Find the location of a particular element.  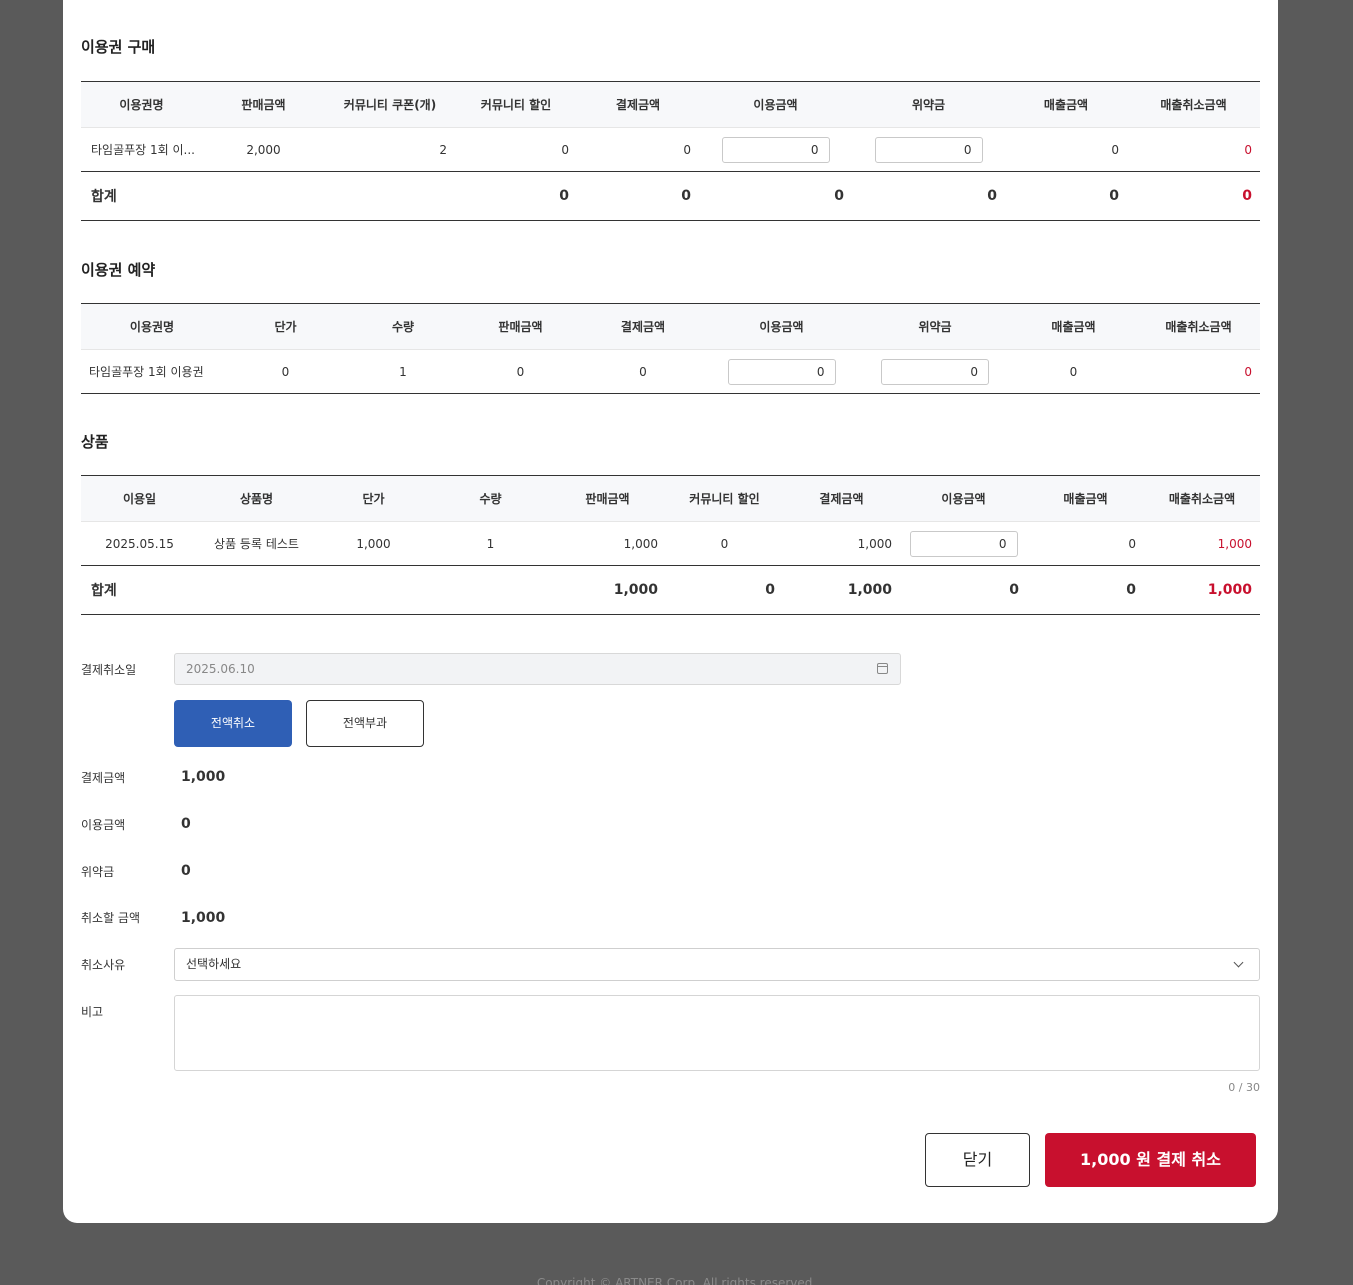

revenue-cancel-amount: 1,000 is located at coordinates (1234, 543).